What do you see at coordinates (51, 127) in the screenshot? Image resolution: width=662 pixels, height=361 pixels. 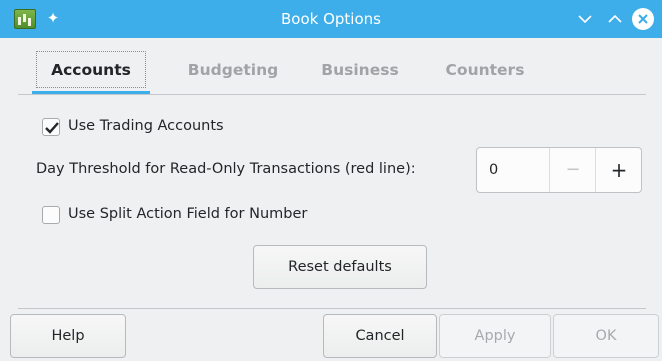 I see `use-trading-accounts-checkbox` at bounding box center [51, 127].